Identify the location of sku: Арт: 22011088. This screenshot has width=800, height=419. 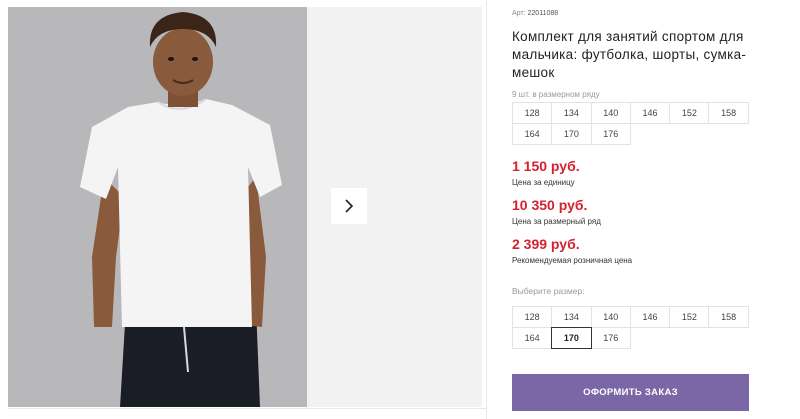
(535, 13).